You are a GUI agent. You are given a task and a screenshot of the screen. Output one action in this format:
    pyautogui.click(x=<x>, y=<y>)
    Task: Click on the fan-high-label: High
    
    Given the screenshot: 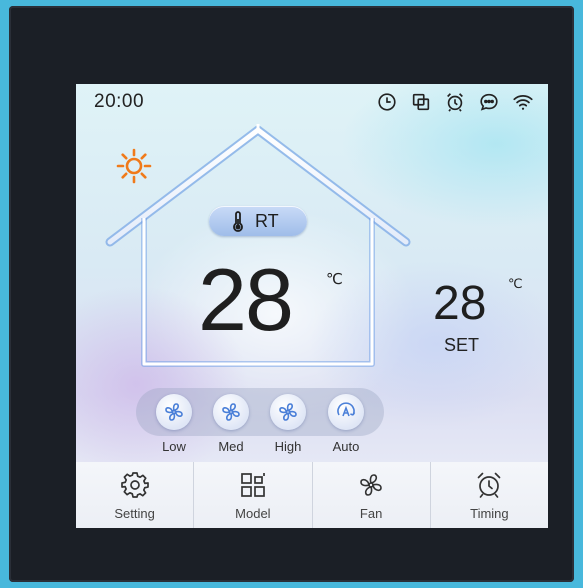 What is the action you would take?
    pyautogui.click(x=288, y=446)
    